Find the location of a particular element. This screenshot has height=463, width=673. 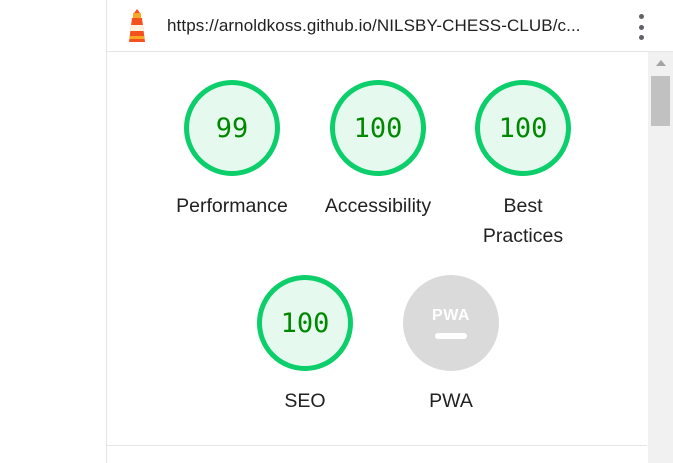

score-ring: 99 is located at coordinates (232, 128).